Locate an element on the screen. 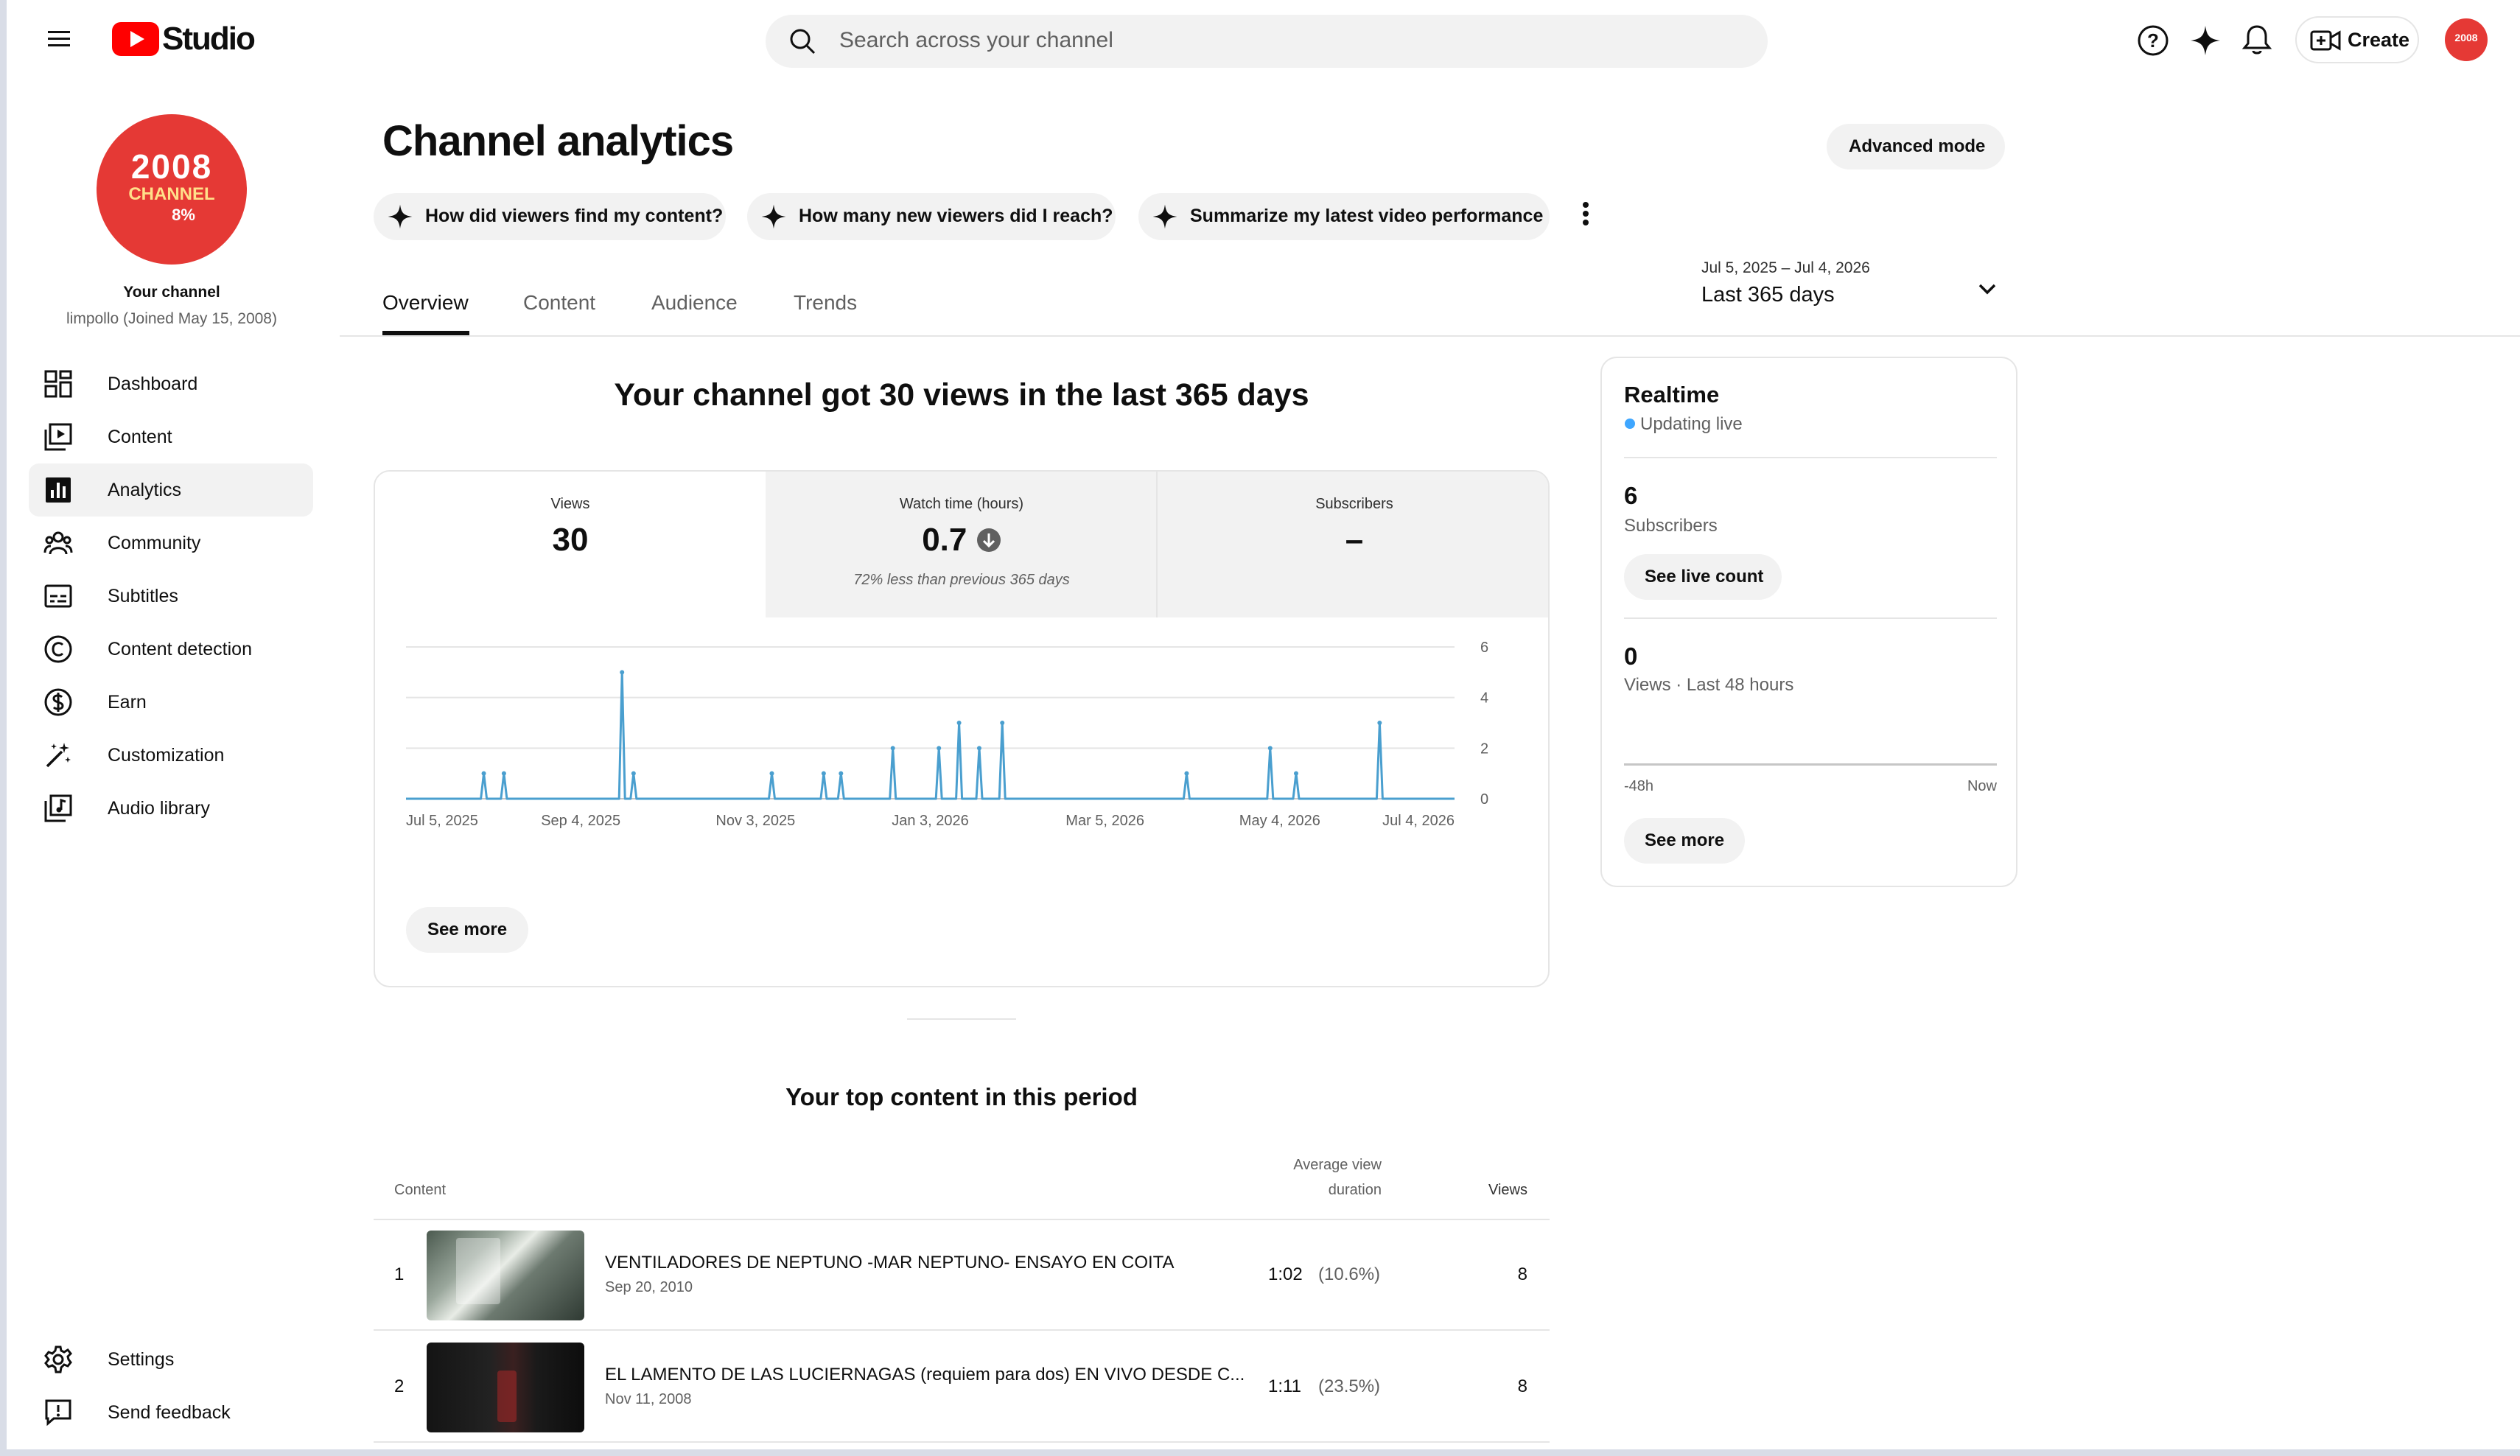 The image size is (2520, 1456). metric-value: 30 is located at coordinates (570, 540).